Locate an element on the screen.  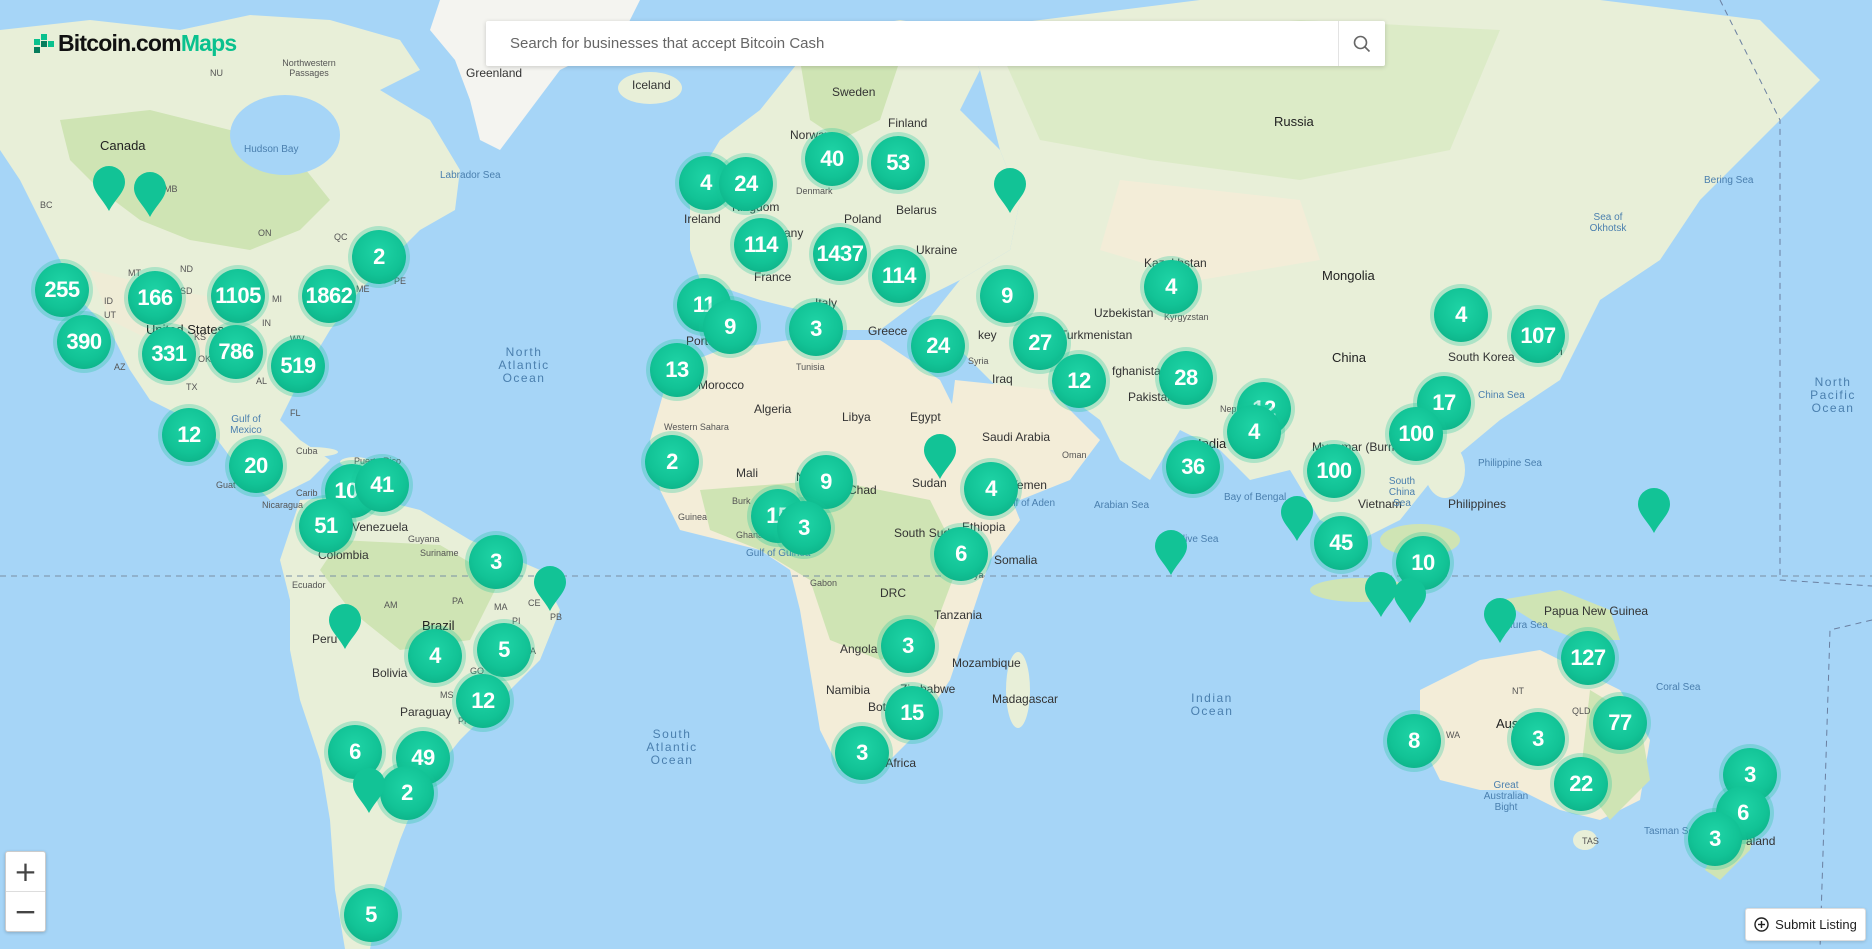
cluster-marker: 519 is located at coordinates (298, 366).